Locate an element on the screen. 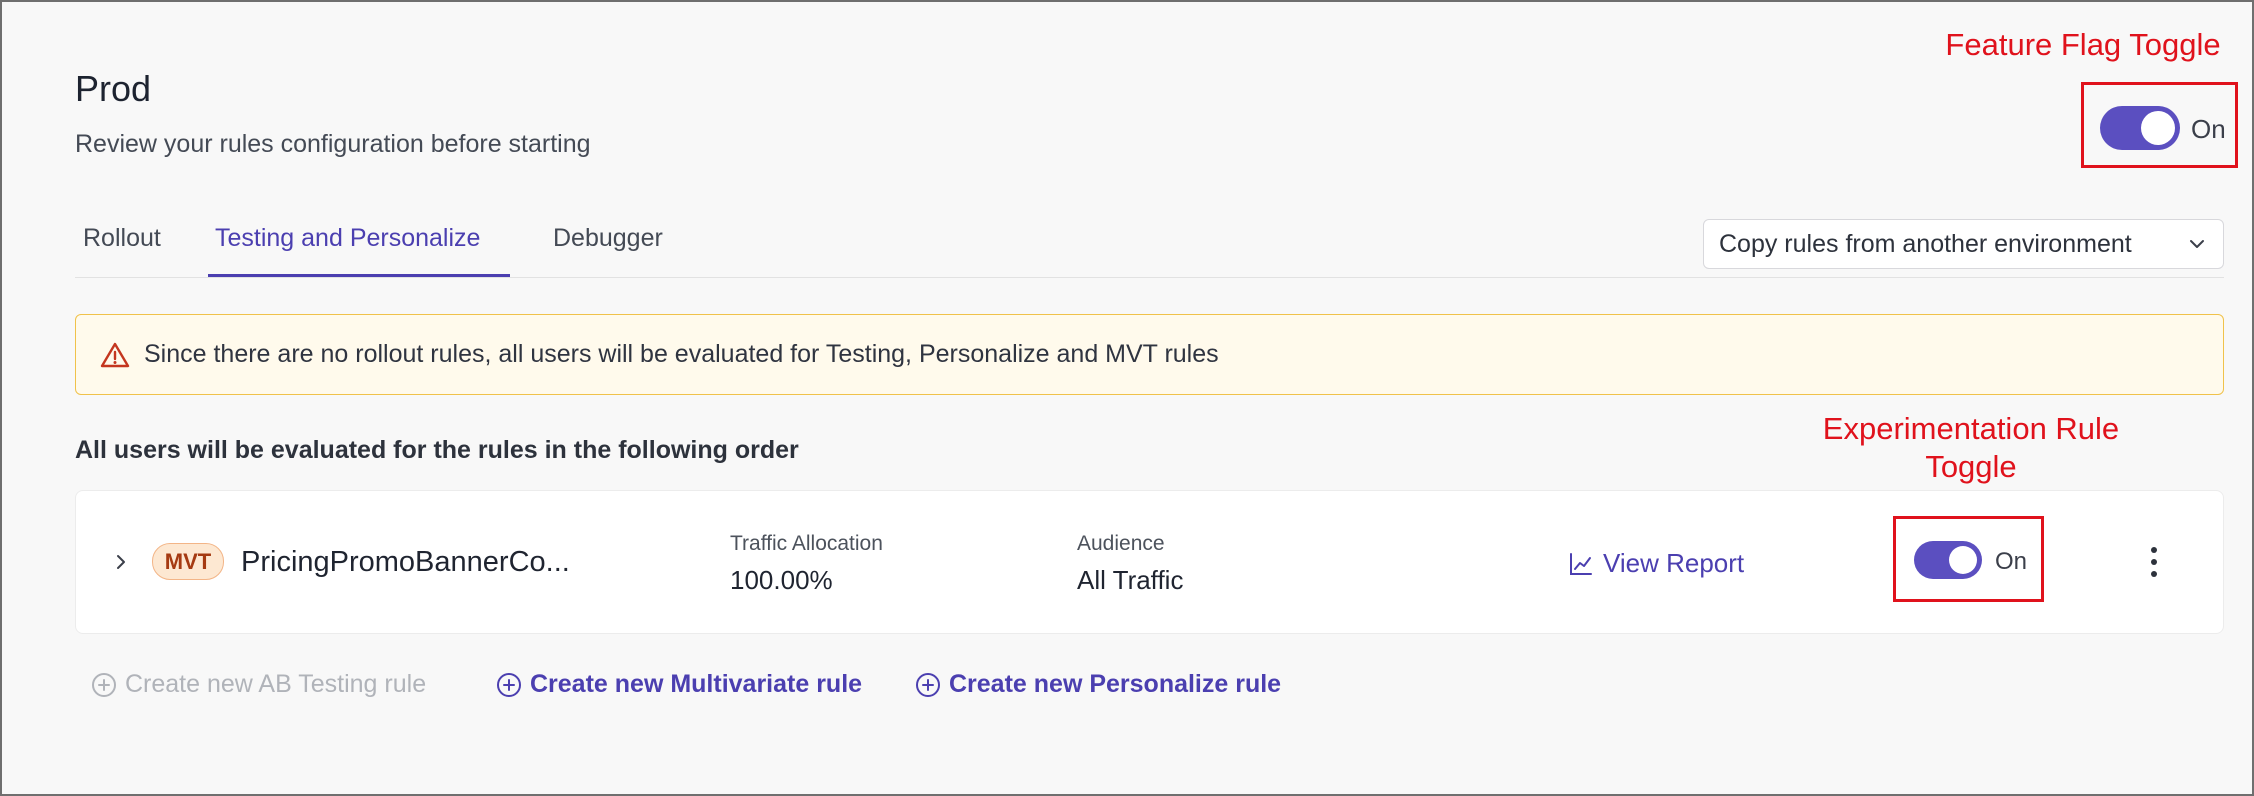  warning-triangle-icon is located at coordinates (115, 354).